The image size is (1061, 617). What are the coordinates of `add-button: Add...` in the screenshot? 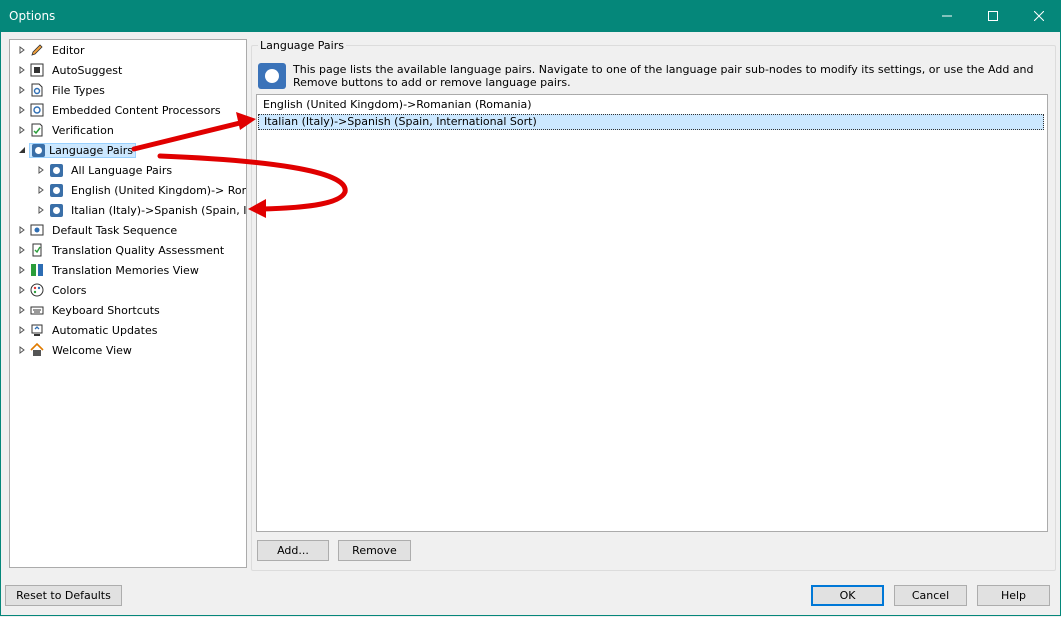 It's located at (293, 550).